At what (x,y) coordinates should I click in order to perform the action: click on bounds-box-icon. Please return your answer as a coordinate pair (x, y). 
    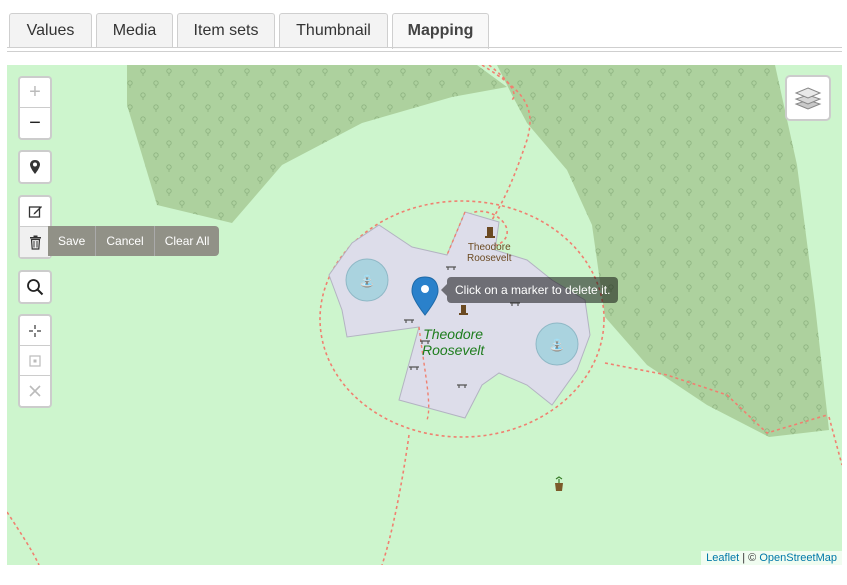
    Looking at the image, I should click on (35, 360).